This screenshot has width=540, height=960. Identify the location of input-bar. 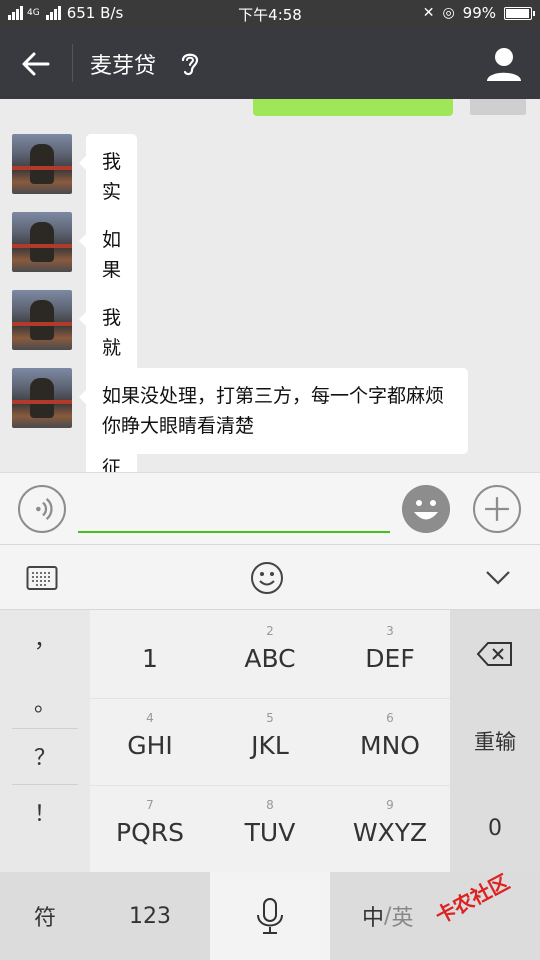
(270, 508).